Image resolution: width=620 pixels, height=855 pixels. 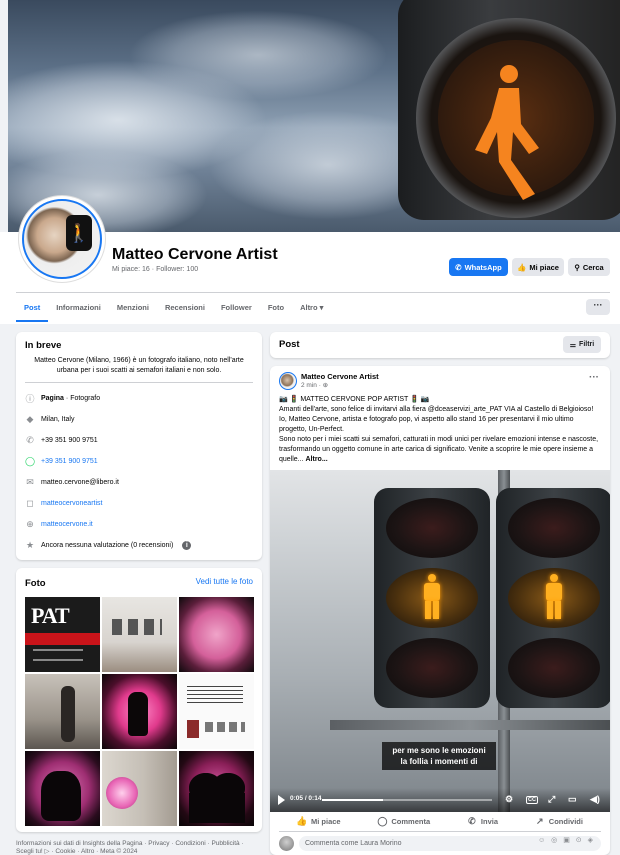 What do you see at coordinates (185, 309) in the screenshot?
I see `tab-recensioni: Recensioni` at bounding box center [185, 309].